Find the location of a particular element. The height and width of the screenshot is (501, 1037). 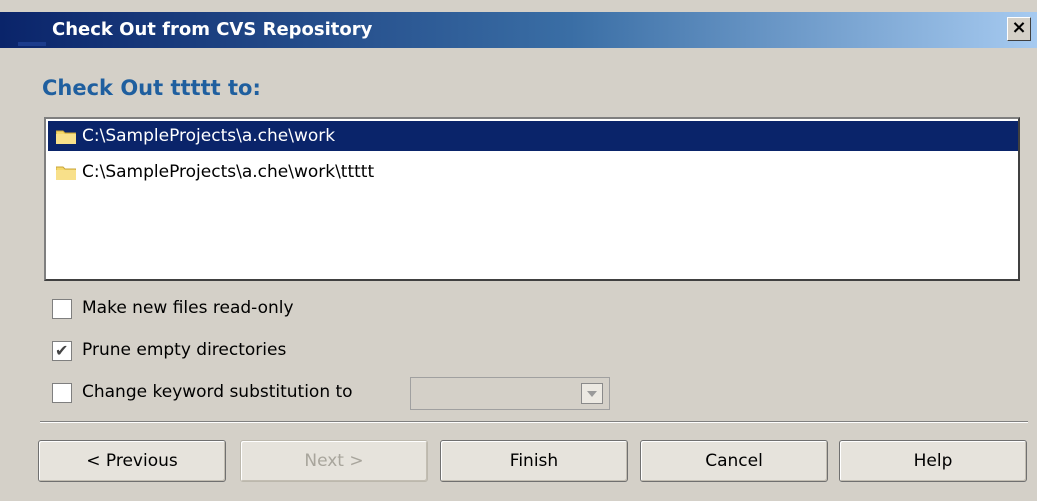

checkmark-icon: ✔ is located at coordinates (62, 350).